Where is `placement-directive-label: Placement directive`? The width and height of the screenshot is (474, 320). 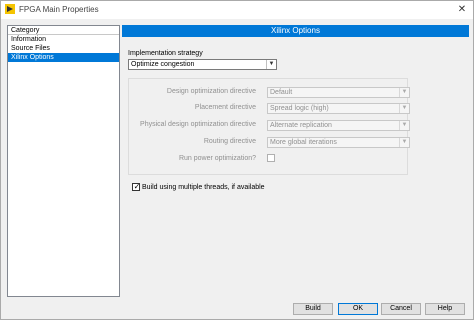 placement-directive-label: Placement directive is located at coordinates (225, 107).